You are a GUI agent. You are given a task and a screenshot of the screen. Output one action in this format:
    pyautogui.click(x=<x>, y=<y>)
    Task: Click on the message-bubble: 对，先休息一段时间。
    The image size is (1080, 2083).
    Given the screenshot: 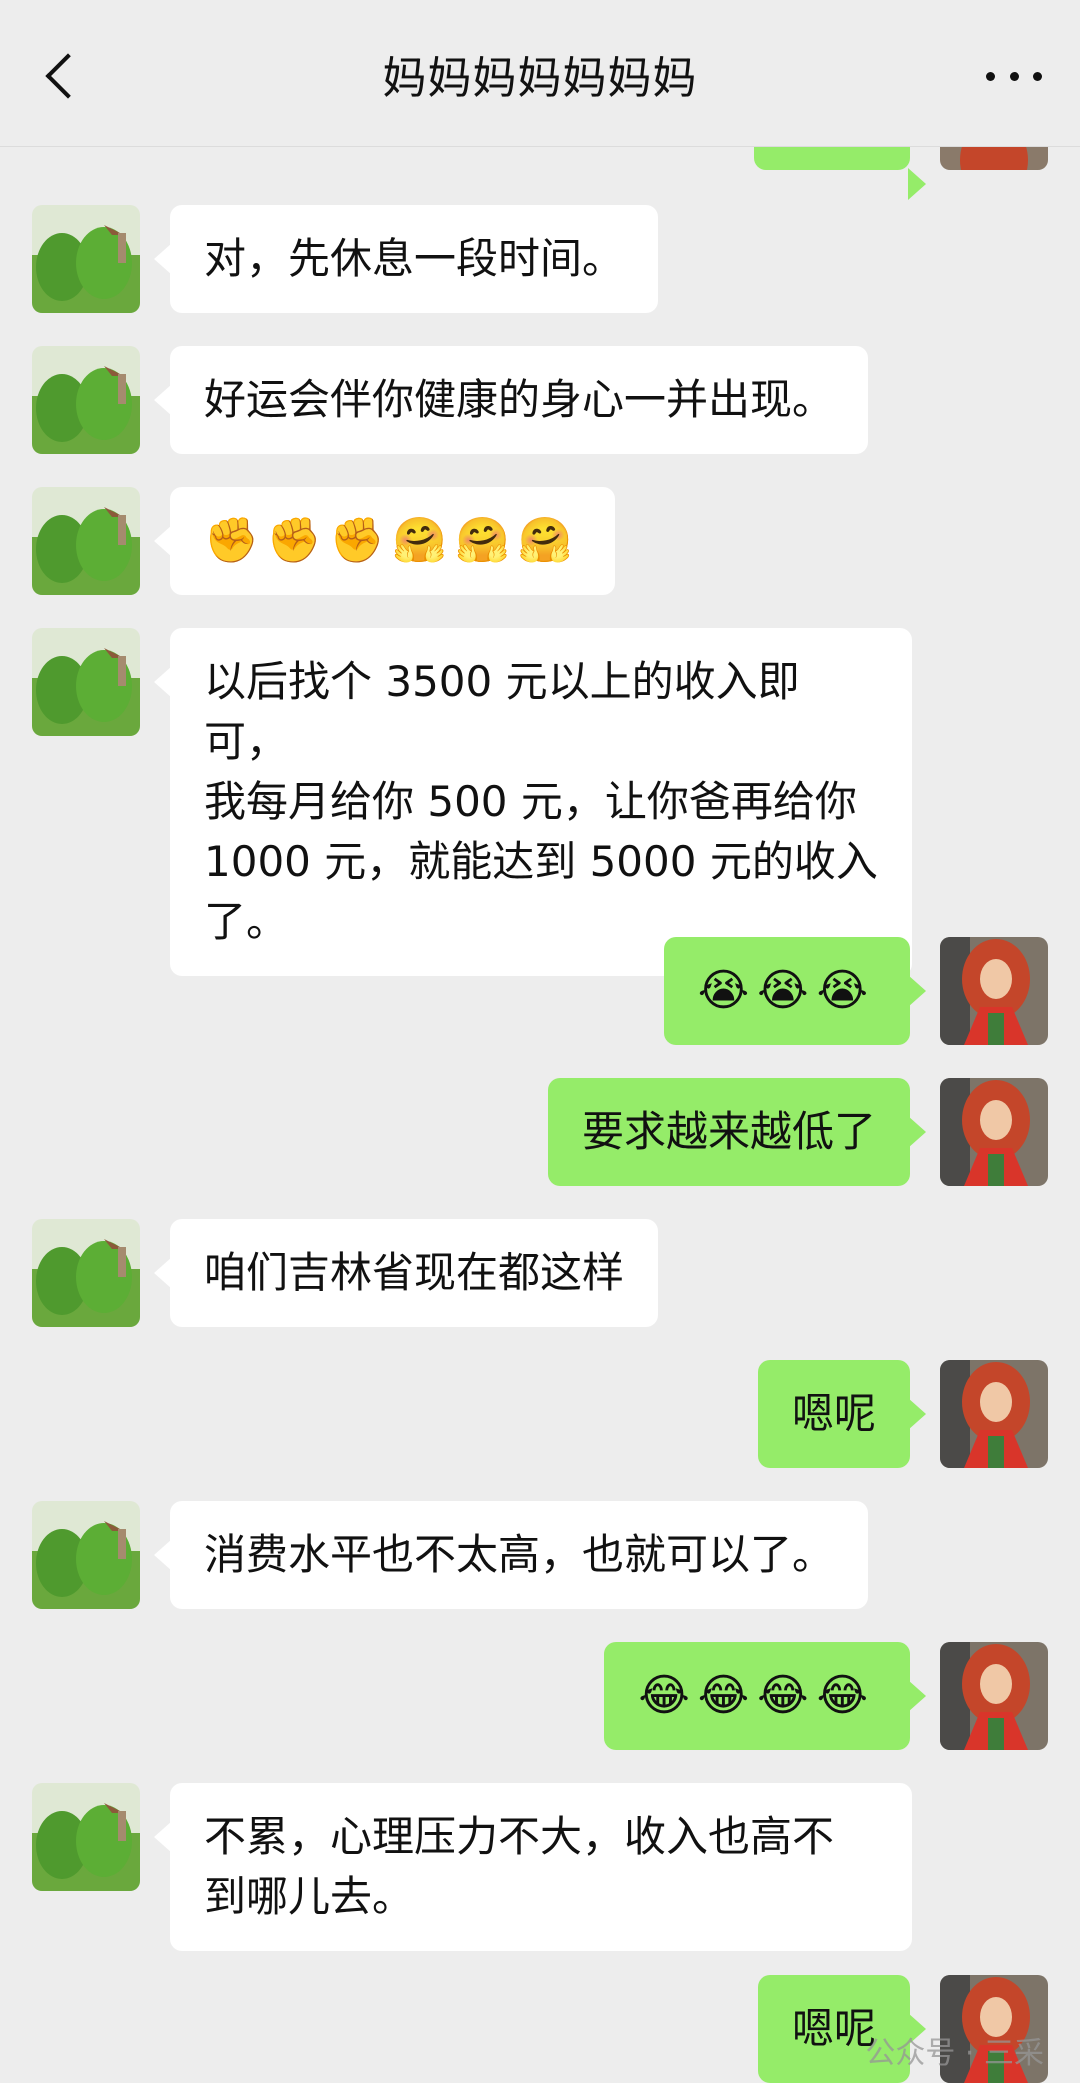 What is the action you would take?
    pyautogui.click(x=406, y=259)
    